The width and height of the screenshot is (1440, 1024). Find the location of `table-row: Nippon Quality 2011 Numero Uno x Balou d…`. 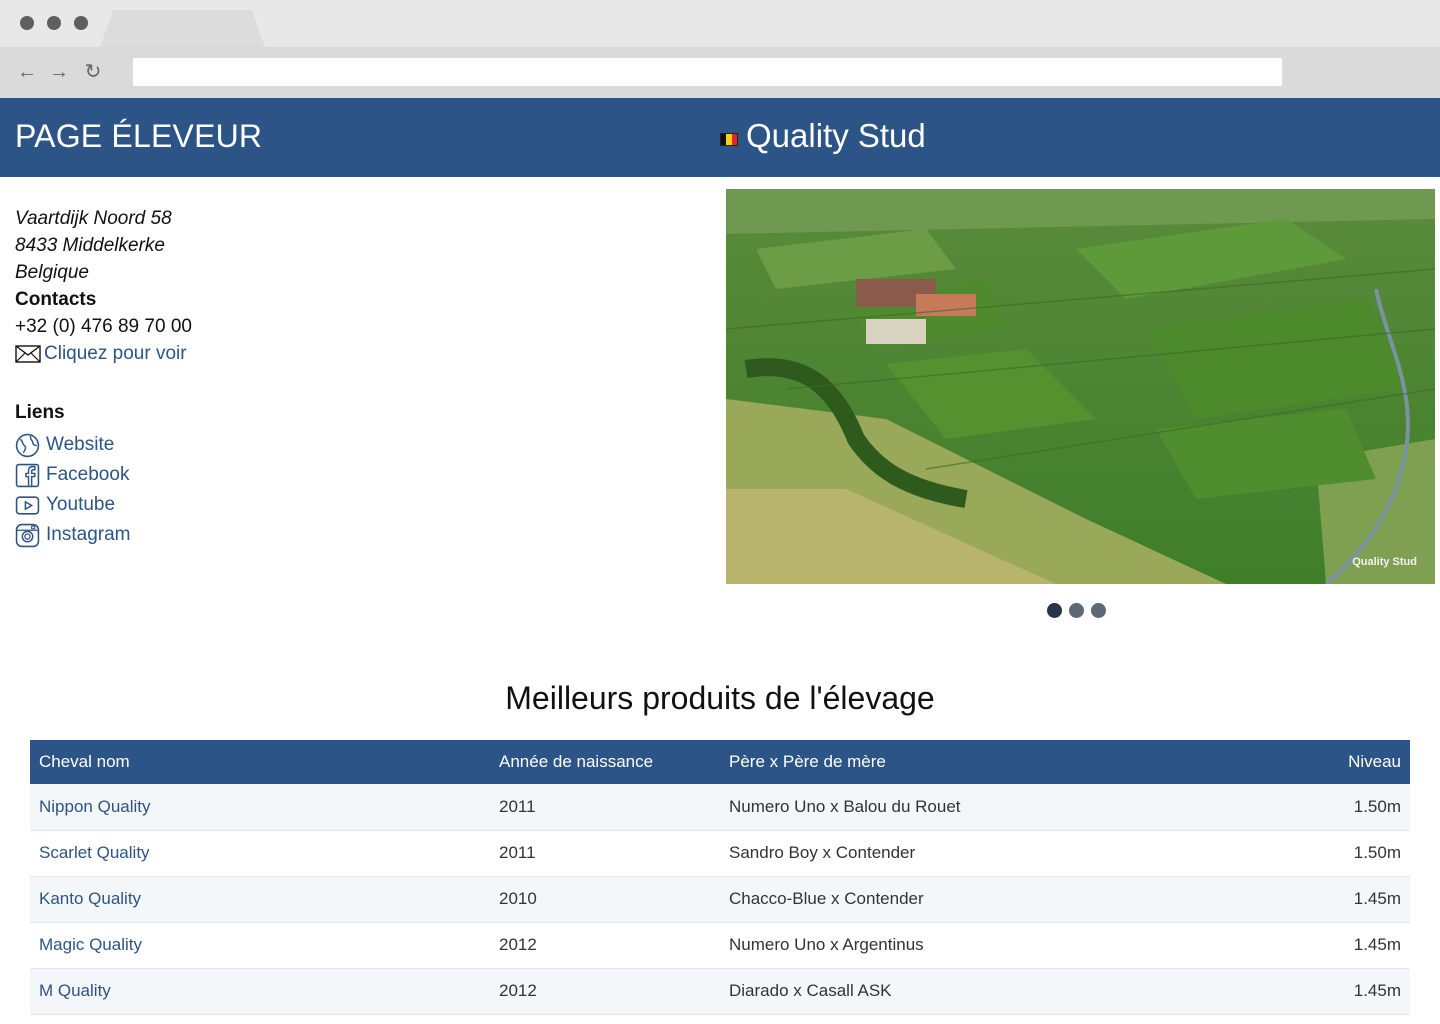

table-row: Nippon Quality 2011 Numero Uno x Balou d… is located at coordinates (720, 807).